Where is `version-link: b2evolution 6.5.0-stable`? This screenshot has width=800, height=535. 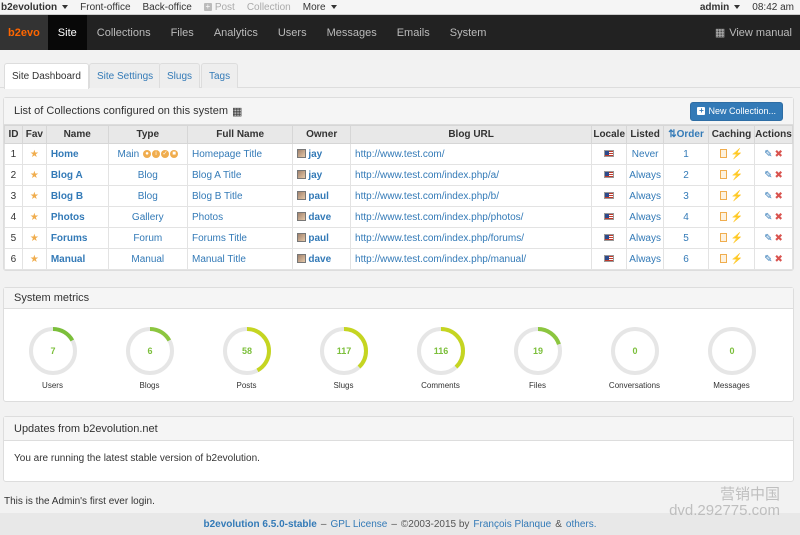 version-link: b2evolution 6.5.0-stable is located at coordinates (260, 524).